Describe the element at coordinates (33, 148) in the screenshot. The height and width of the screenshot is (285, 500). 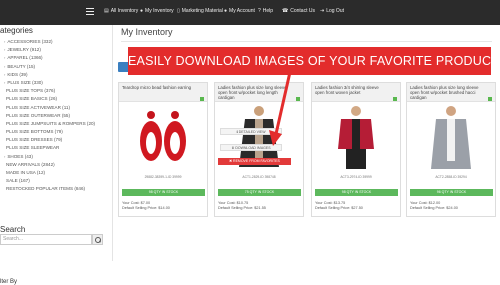
I see `sidebar-category-label: PLUS SIZE SLEEPWEAR` at that location.